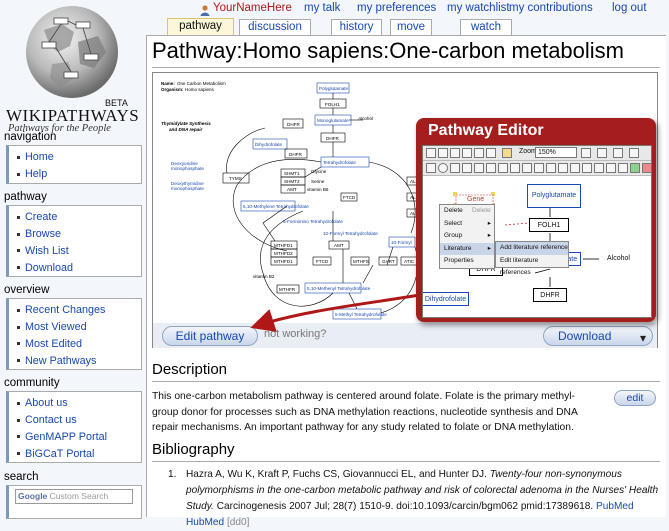  What do you see at coordinates (269, 144) in the screenshot?
I see `diagram-label-dihydrofolate: Dihydrofolate` at bounding box center [269, 144].